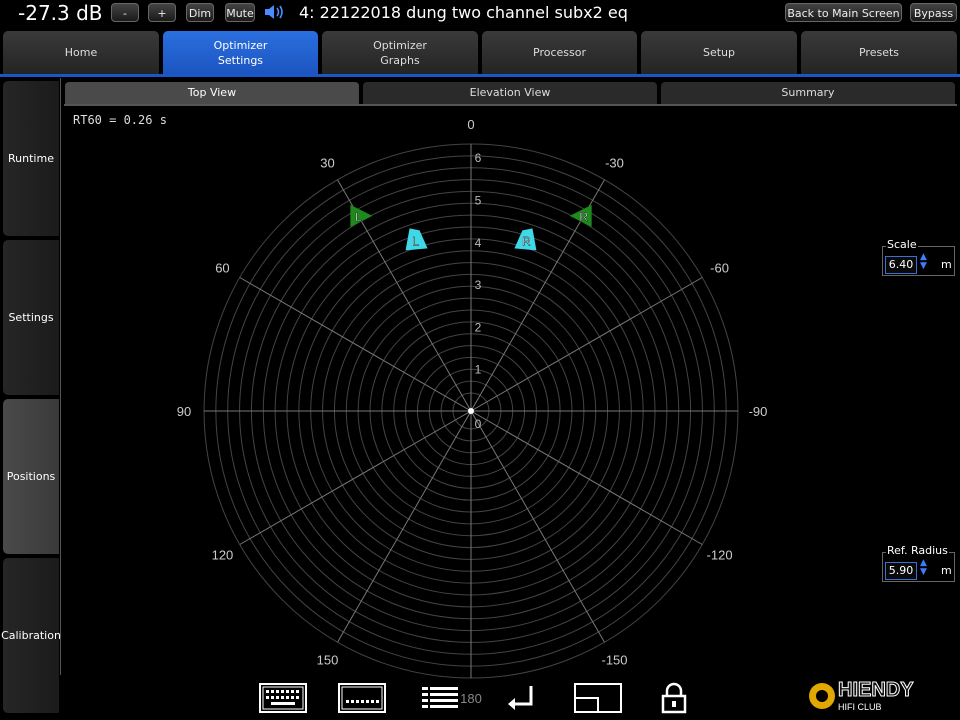 The image size is (960, 720). What do you see at coordinates (478, 424) in the screenshot?
I see `center-label: 0` at bounding box center [478, 424].